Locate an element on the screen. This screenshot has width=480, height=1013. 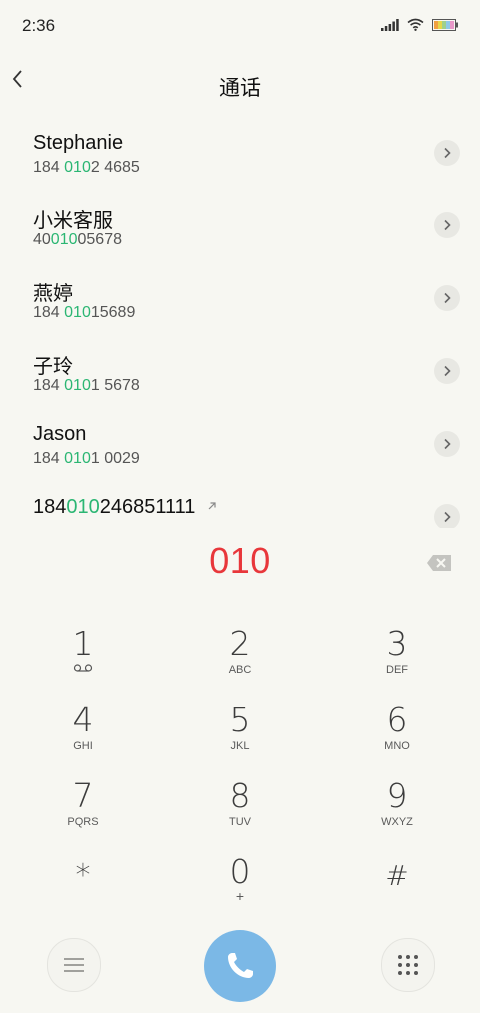
voicemail-icon is located at coordinates (83, 668).